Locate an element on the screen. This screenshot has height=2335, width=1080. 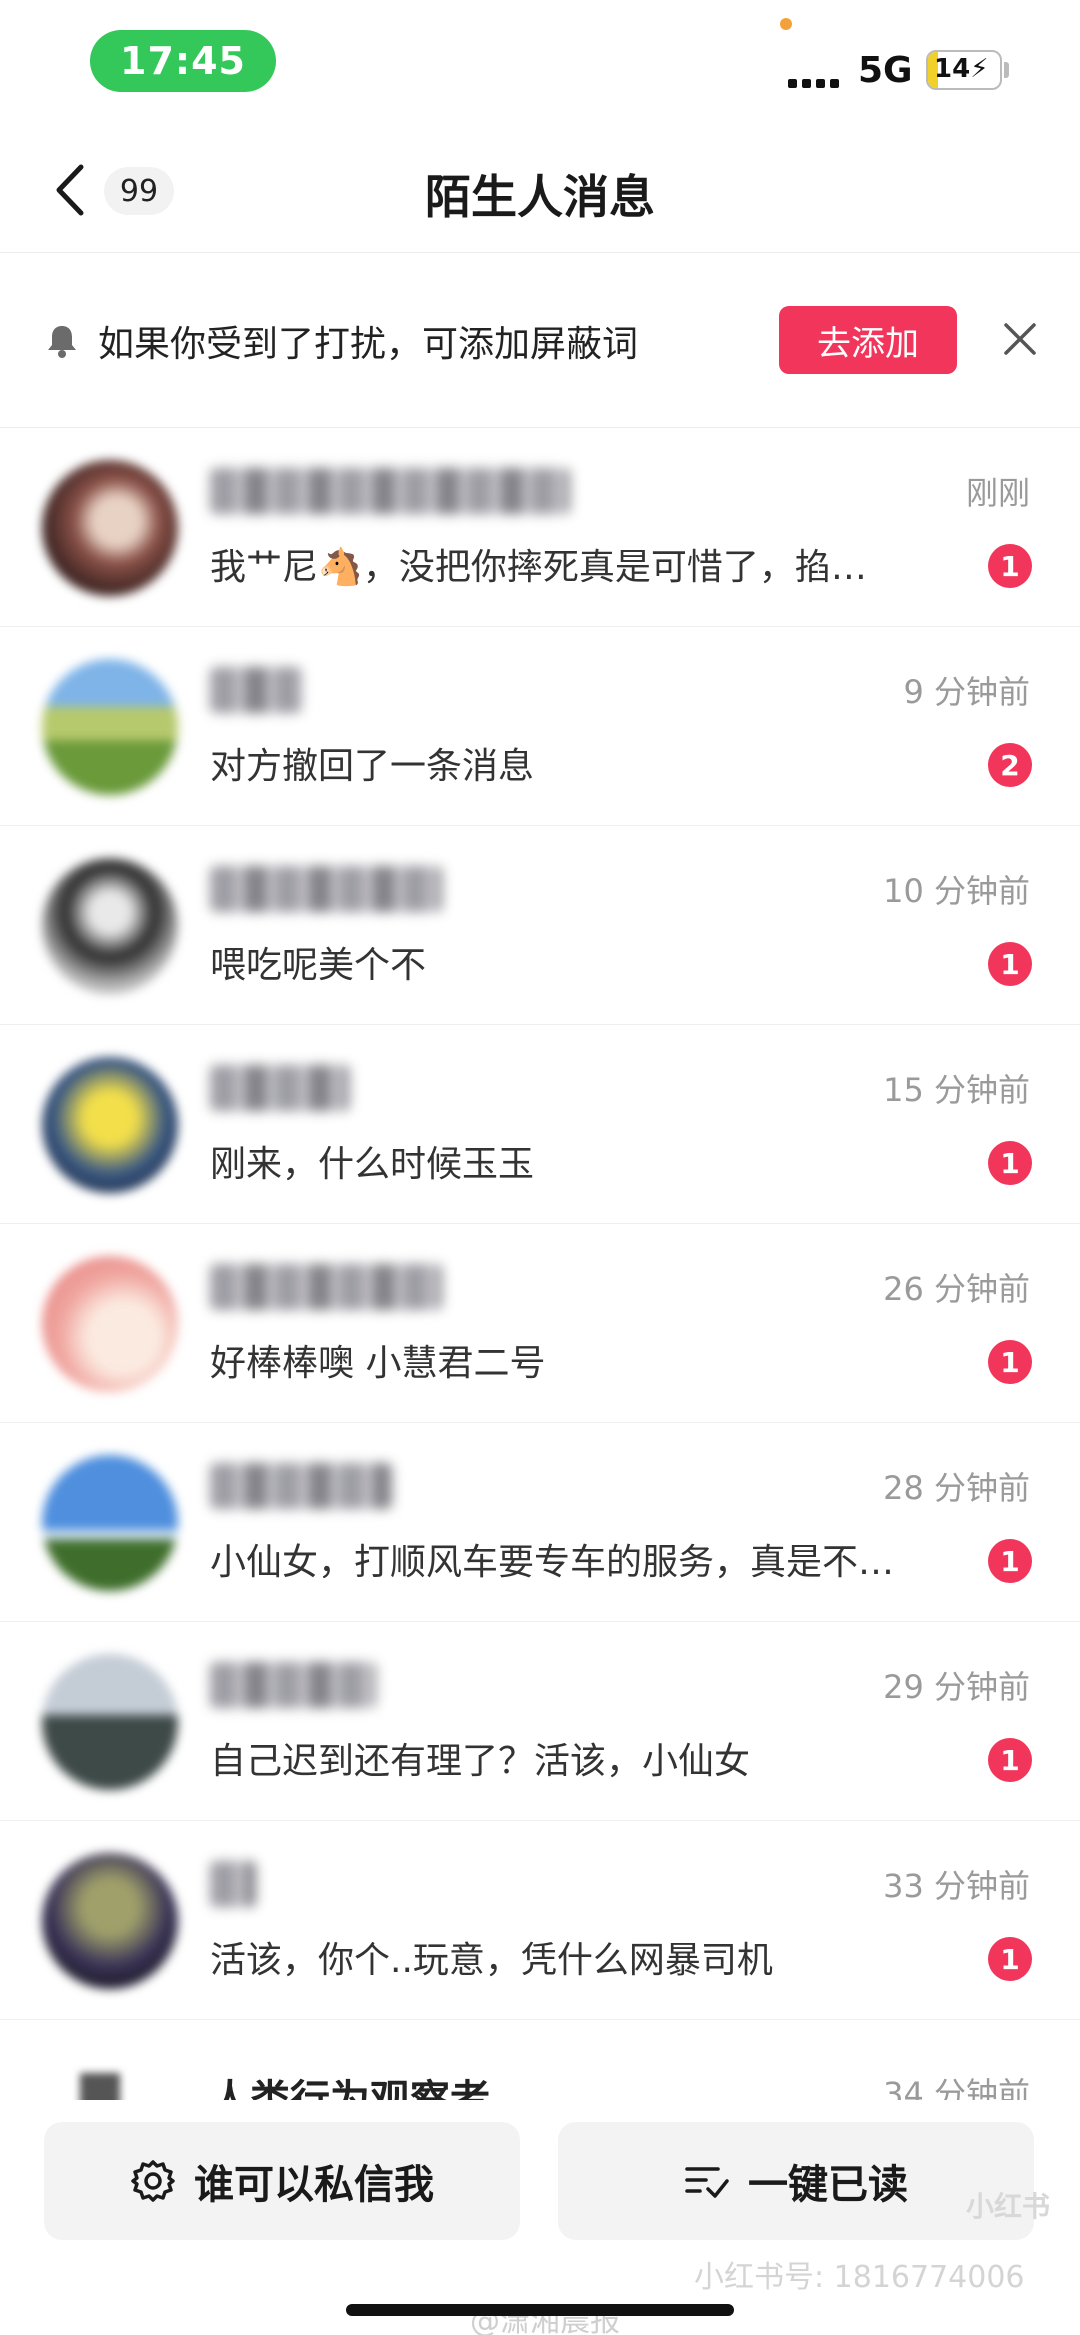
home-indicator is located at coordinates (540, 2310).